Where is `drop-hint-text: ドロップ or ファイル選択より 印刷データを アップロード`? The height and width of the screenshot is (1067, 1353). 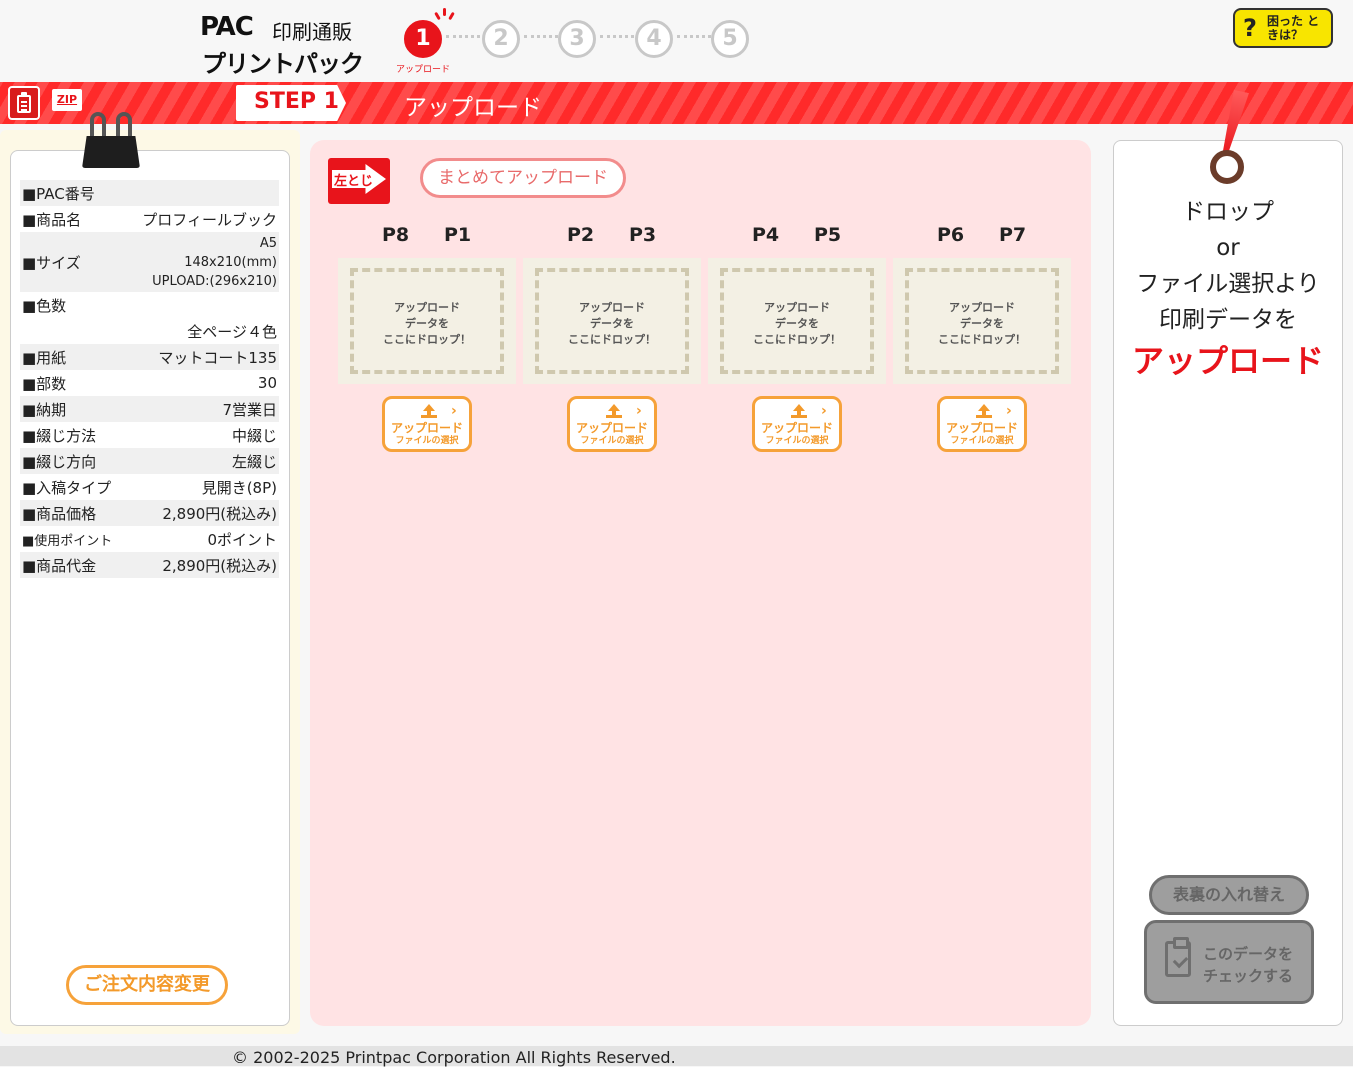 drop-hint-text: ドロップ or ファイル選択より 印刷データを アップロード is located at coordinates (1228, 289).